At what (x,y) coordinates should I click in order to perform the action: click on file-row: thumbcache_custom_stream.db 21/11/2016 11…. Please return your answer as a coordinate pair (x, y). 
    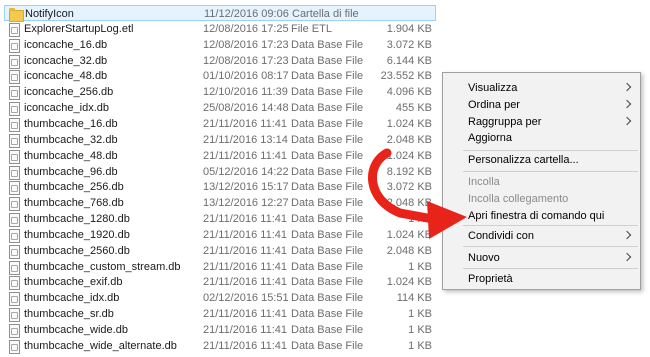
    Looking at the image, I should click on (220, 267).